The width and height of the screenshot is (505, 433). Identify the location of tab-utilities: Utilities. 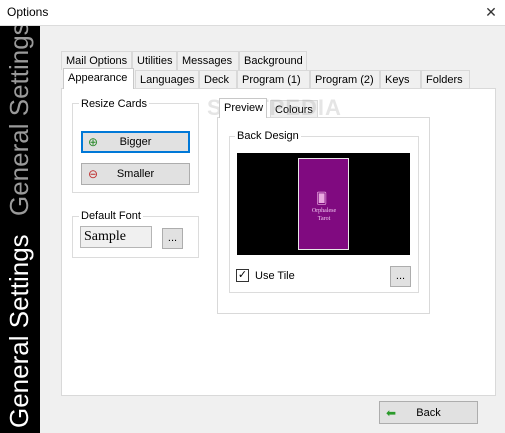
(154, 60).